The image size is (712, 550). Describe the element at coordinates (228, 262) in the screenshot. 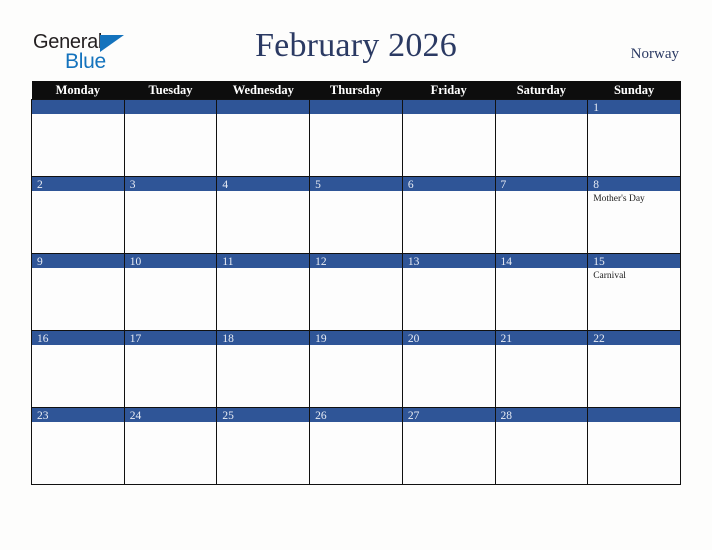

I see `day-number: 11` at that location.